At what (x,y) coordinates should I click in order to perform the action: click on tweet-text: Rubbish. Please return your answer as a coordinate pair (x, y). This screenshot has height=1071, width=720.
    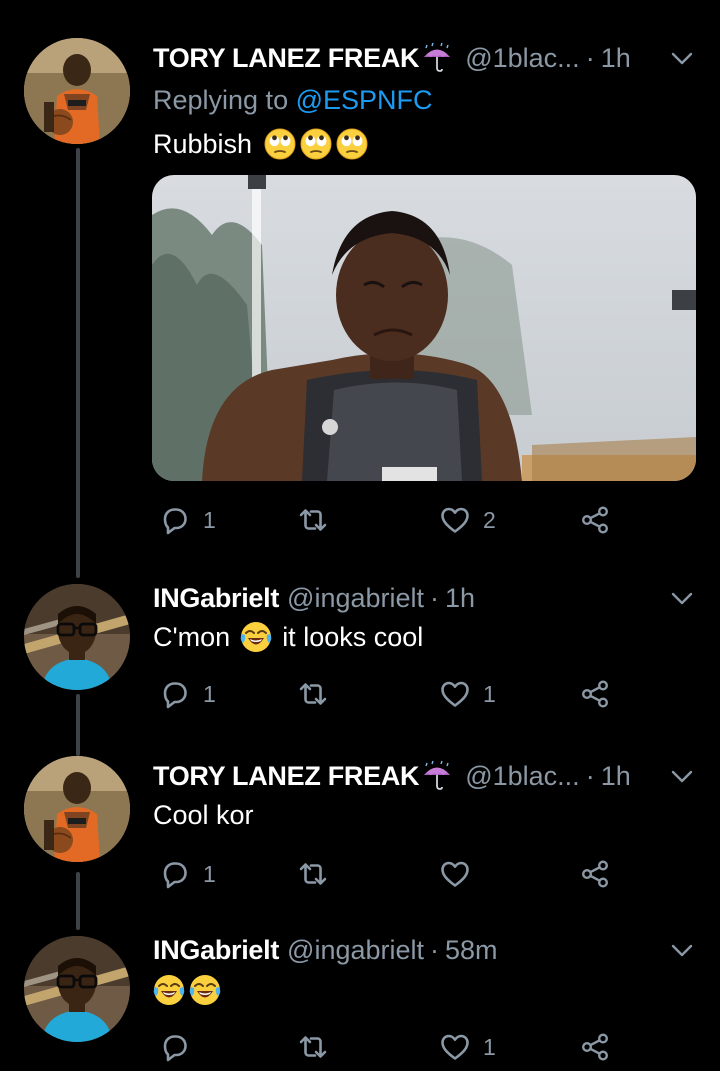
    Looking at the image, I should click on (261, 144).